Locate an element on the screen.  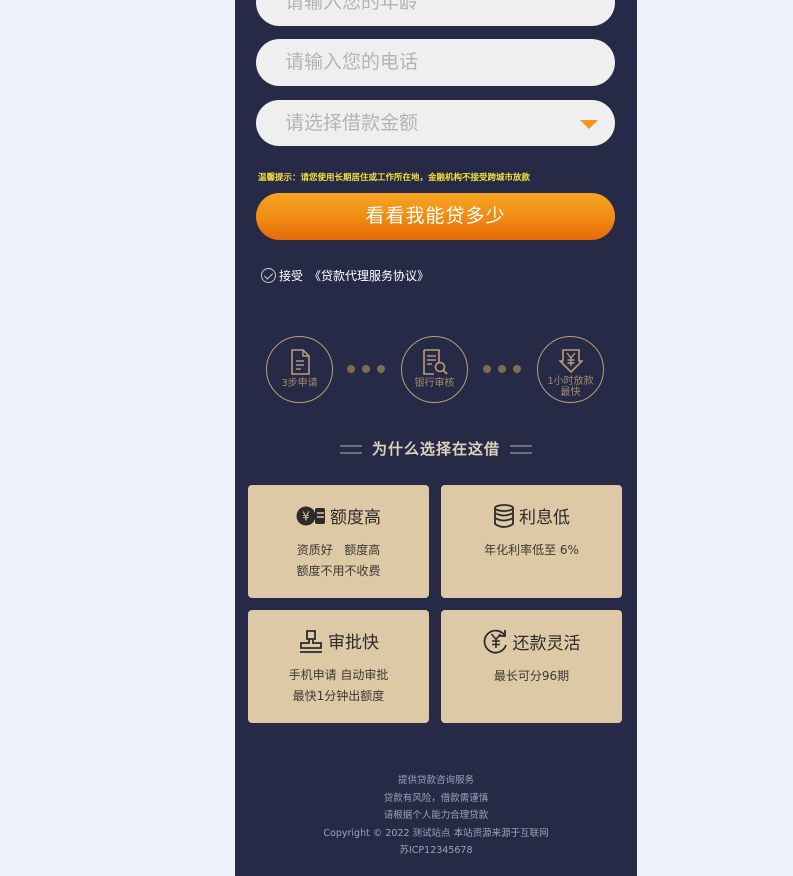
feature-desc-line1: 手机申请 自动审批 is located at coordinates (338, 675).